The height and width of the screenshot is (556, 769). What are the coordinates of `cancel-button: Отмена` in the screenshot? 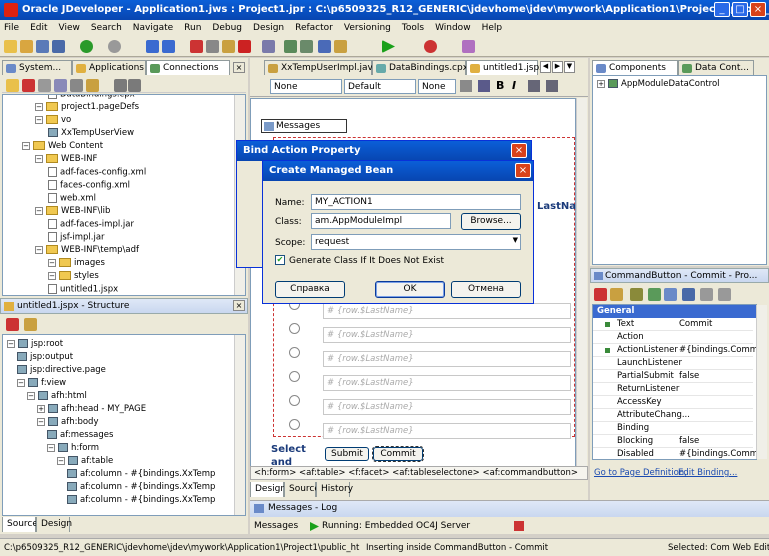 It's located at (486, 289).